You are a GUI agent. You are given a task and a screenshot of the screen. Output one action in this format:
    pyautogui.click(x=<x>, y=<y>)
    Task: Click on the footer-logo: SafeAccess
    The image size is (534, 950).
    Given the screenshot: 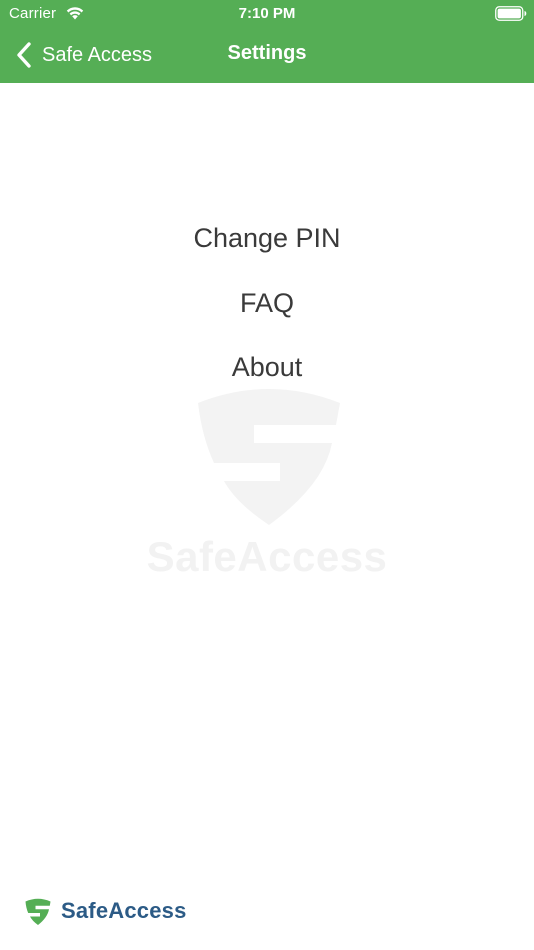 What is the action you would take?
    pyautogui.click(x=106, y=911)
    